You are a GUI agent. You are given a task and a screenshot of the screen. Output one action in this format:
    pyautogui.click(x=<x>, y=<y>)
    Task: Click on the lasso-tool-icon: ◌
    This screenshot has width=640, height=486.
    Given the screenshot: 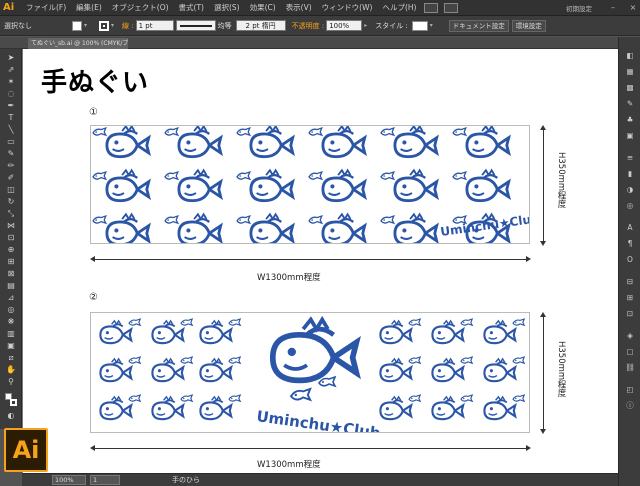 What is the action you would take?
    pyautogui.click(x=11, y=94)
    